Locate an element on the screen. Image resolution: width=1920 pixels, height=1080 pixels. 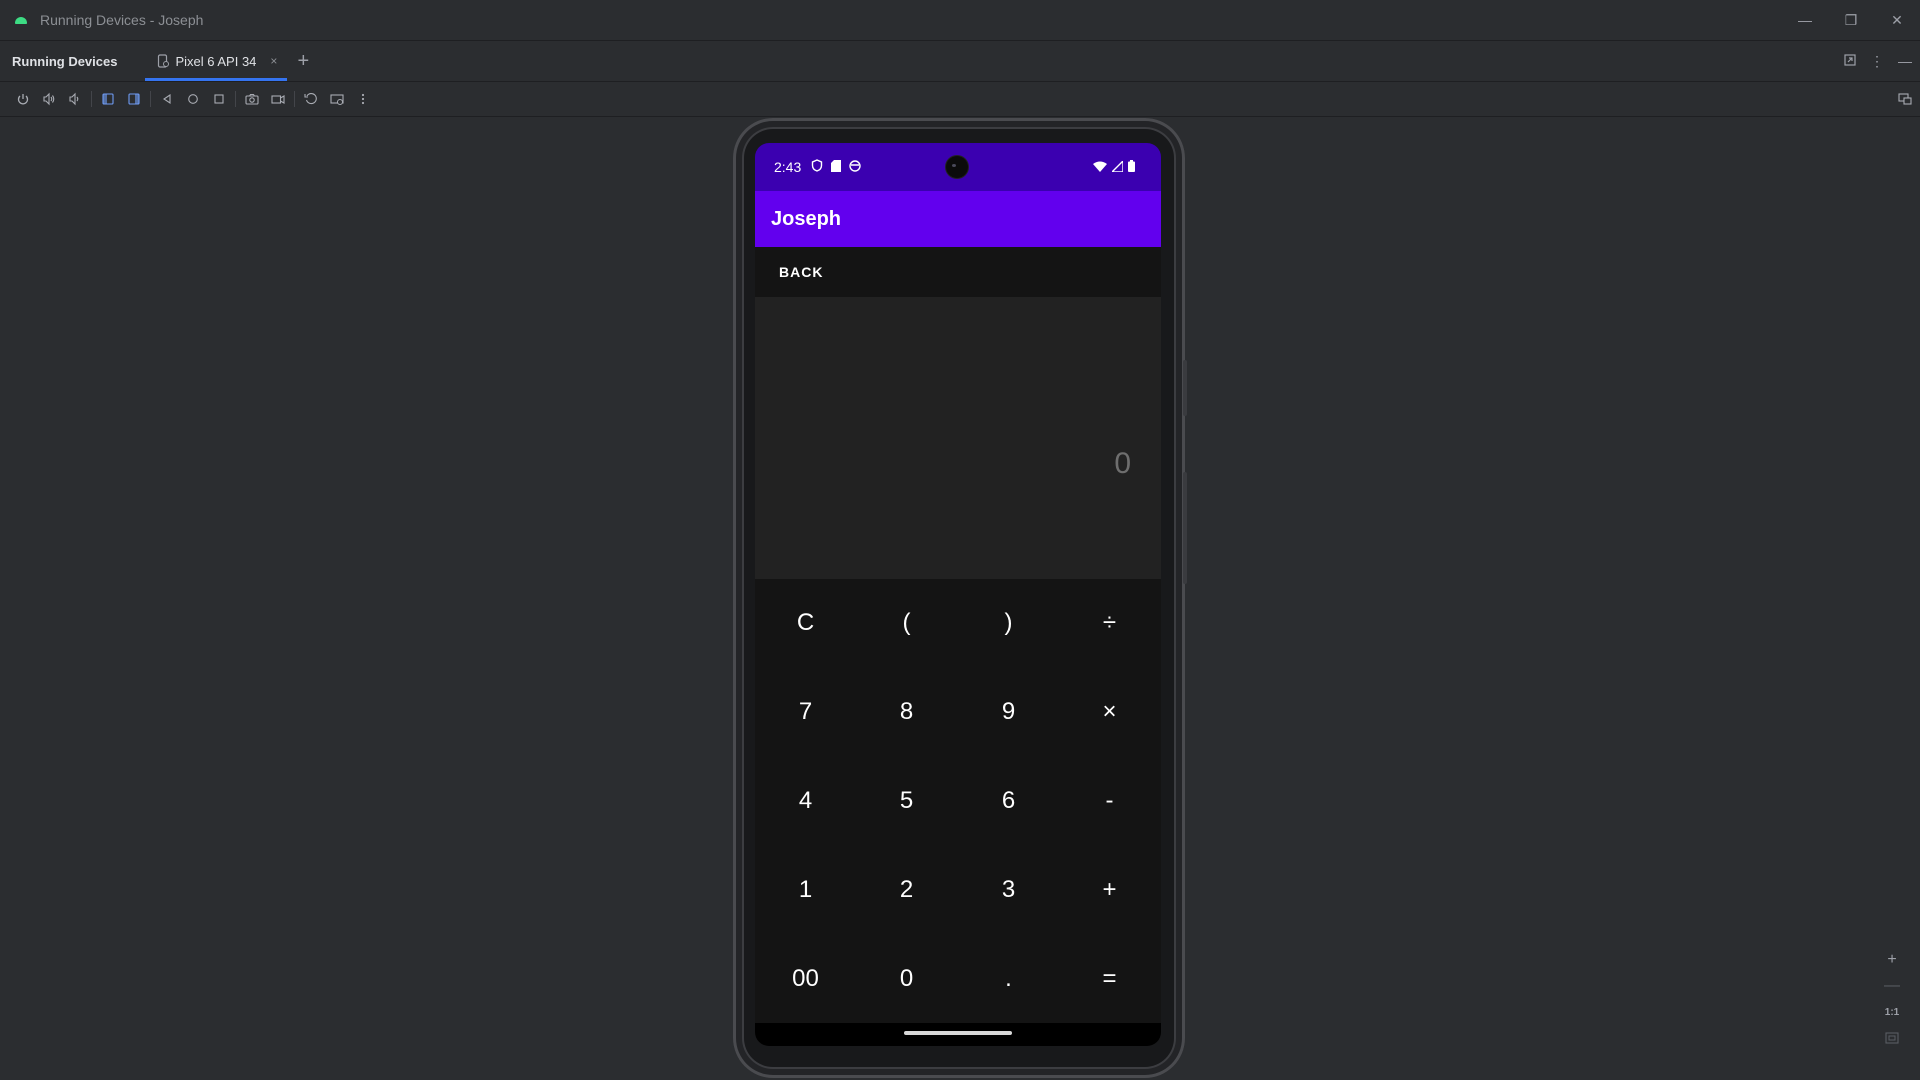
home-gesture-handle is located at coordinates (958, 1033).